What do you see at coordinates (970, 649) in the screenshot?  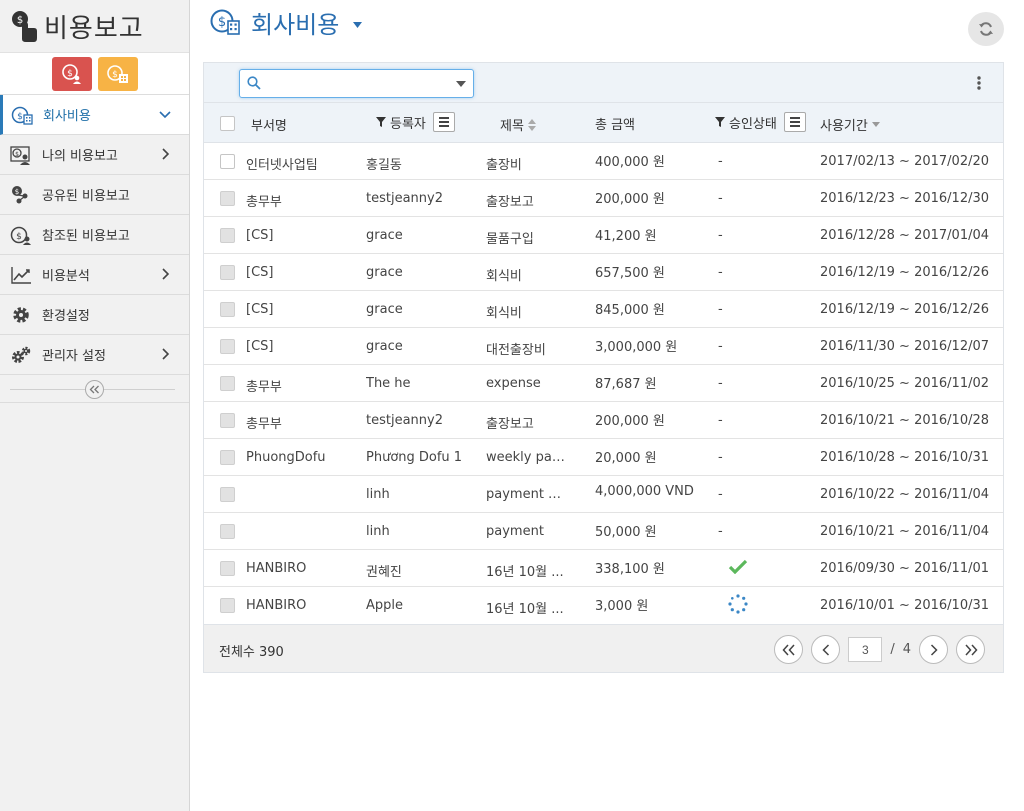 I see `last-page-button` at bounding box center [970, 649].